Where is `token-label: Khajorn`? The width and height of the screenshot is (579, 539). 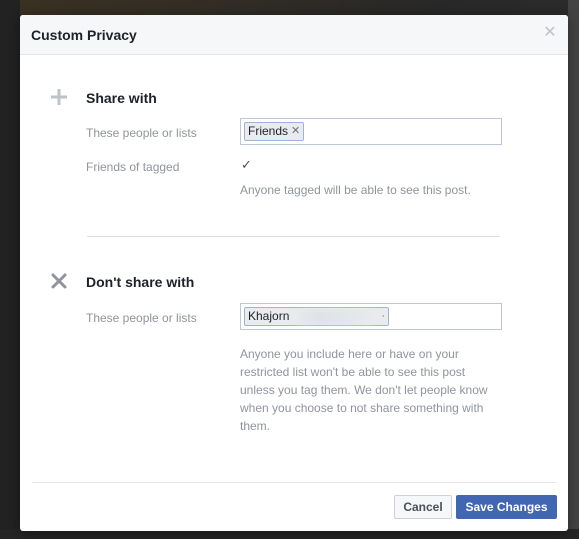 token-label: Khajorn is located at coordinates (269, 316).